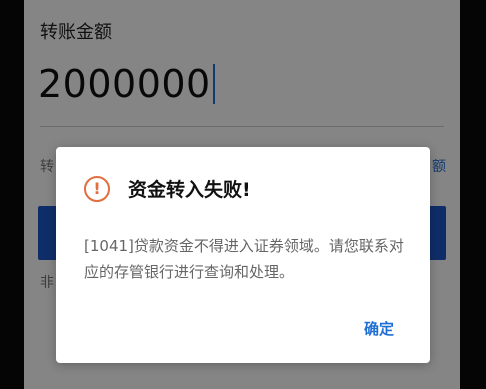  What do you see at coordinates (189, 190) in the screenshot?
I see `dialog-title-text: 资金转入失败!` at bounding box center [189, 190].